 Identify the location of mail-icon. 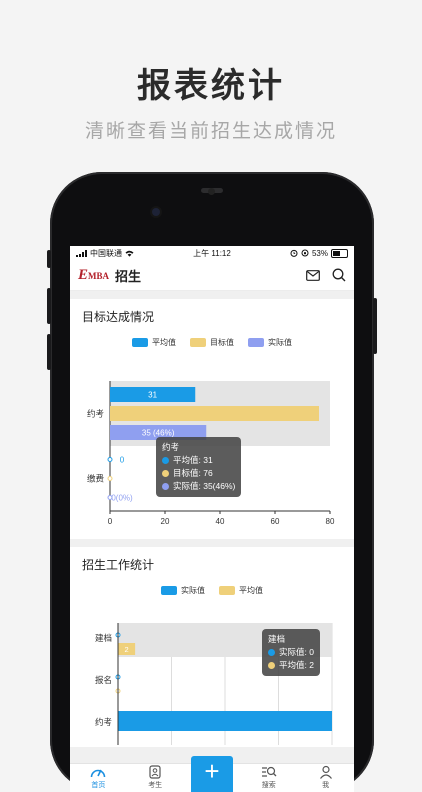
(313, 275).